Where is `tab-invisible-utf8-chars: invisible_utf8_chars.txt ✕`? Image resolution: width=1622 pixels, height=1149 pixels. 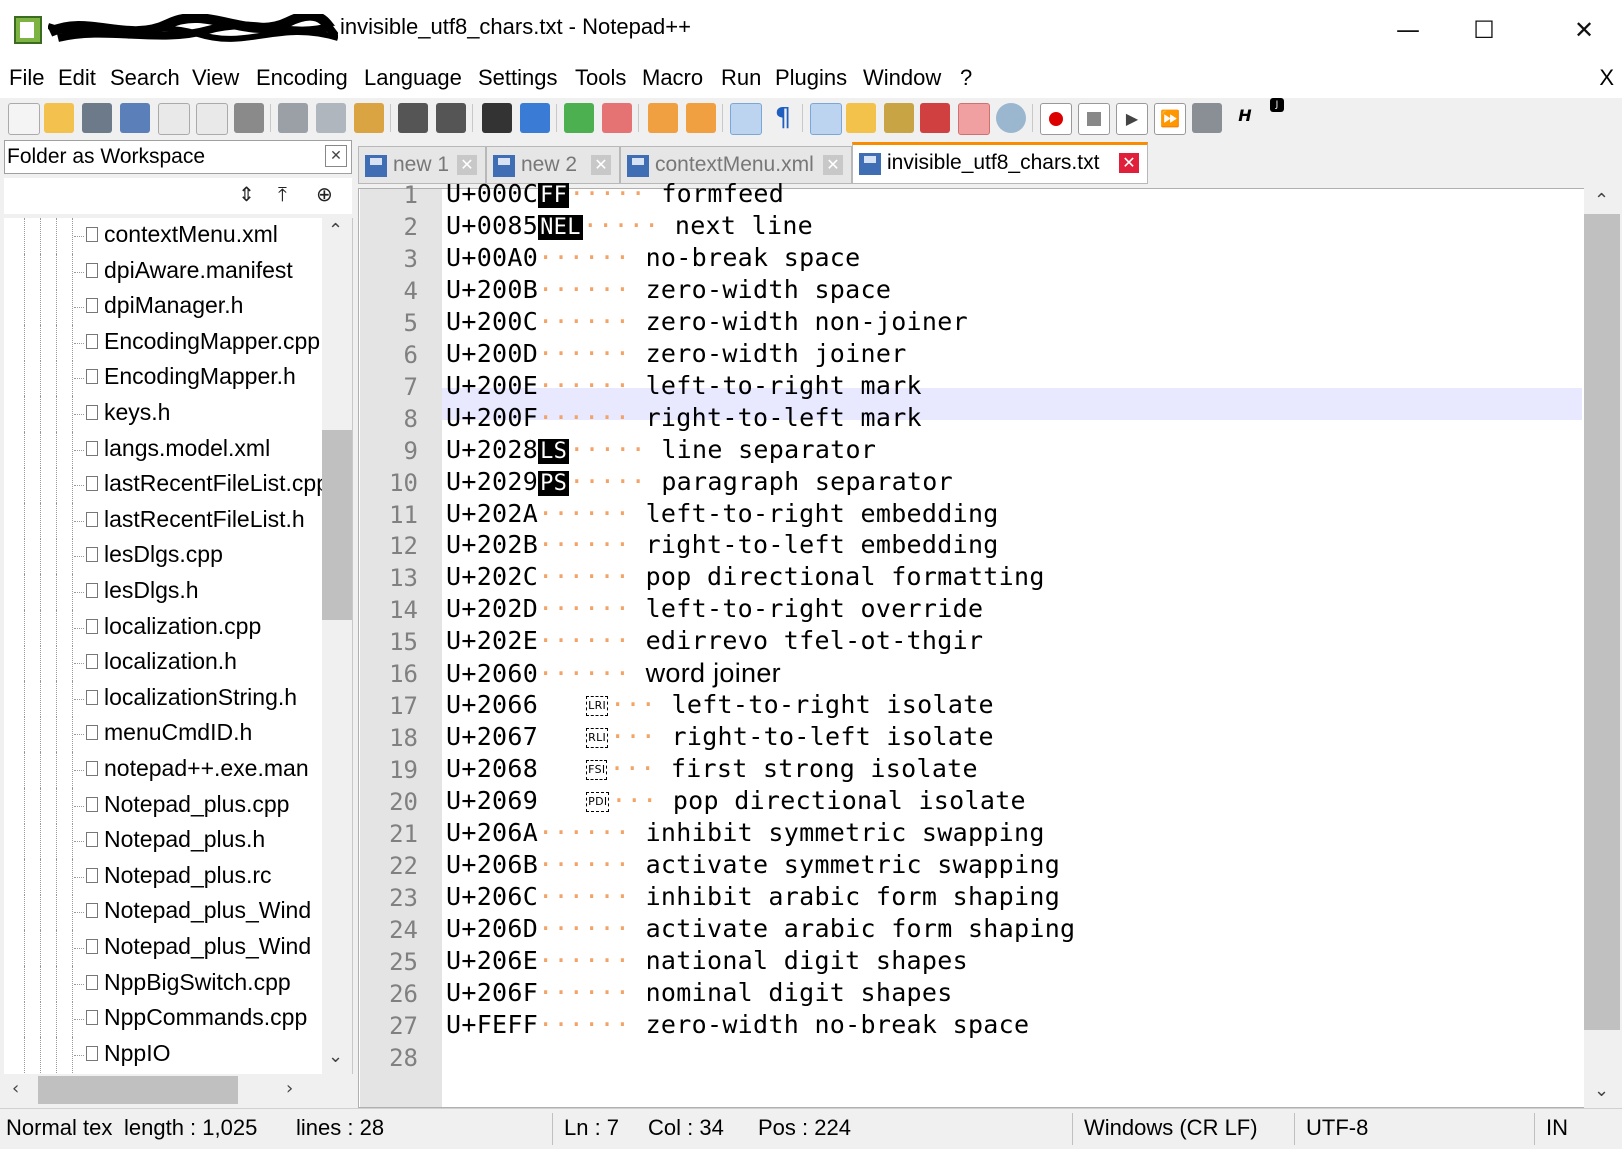 tab-invisible-utf8-chars: invisible_utf8_chars.txt ✕ is located at coordinates (1000, 163).